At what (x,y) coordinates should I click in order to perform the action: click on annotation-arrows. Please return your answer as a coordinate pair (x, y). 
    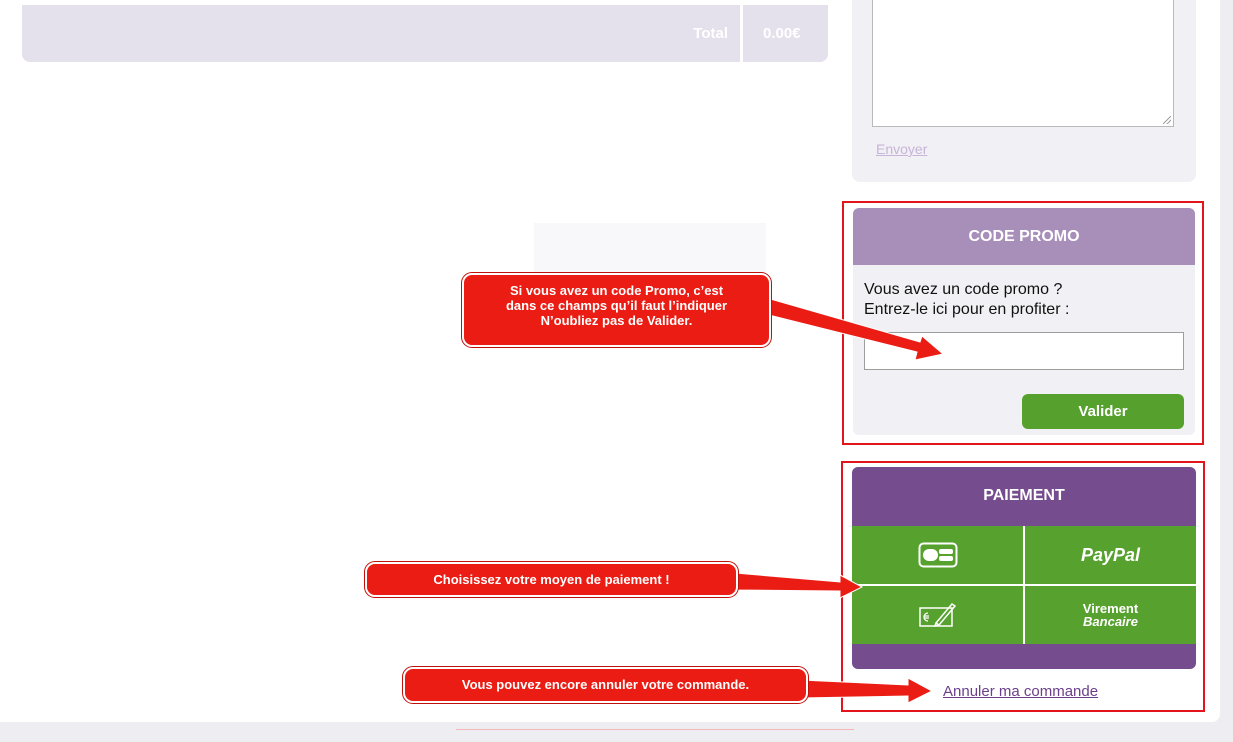
    Looking at the image, I should click on (839, 499).